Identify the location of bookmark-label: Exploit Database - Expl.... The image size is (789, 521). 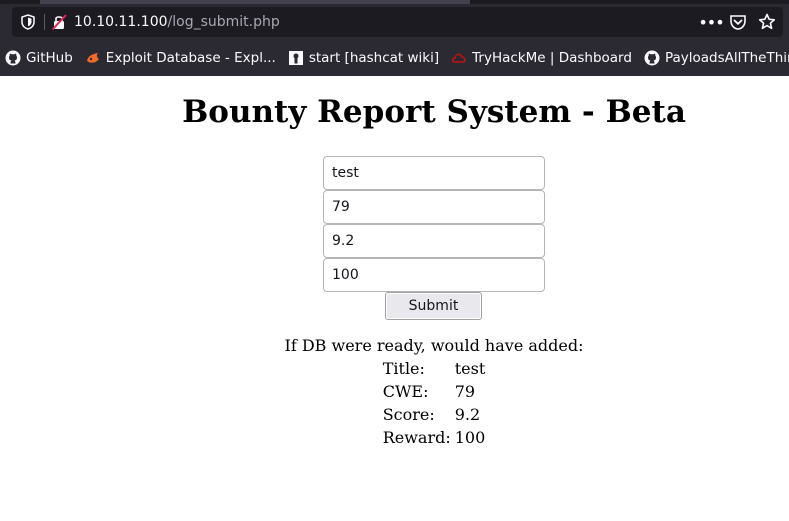
(190, 58).